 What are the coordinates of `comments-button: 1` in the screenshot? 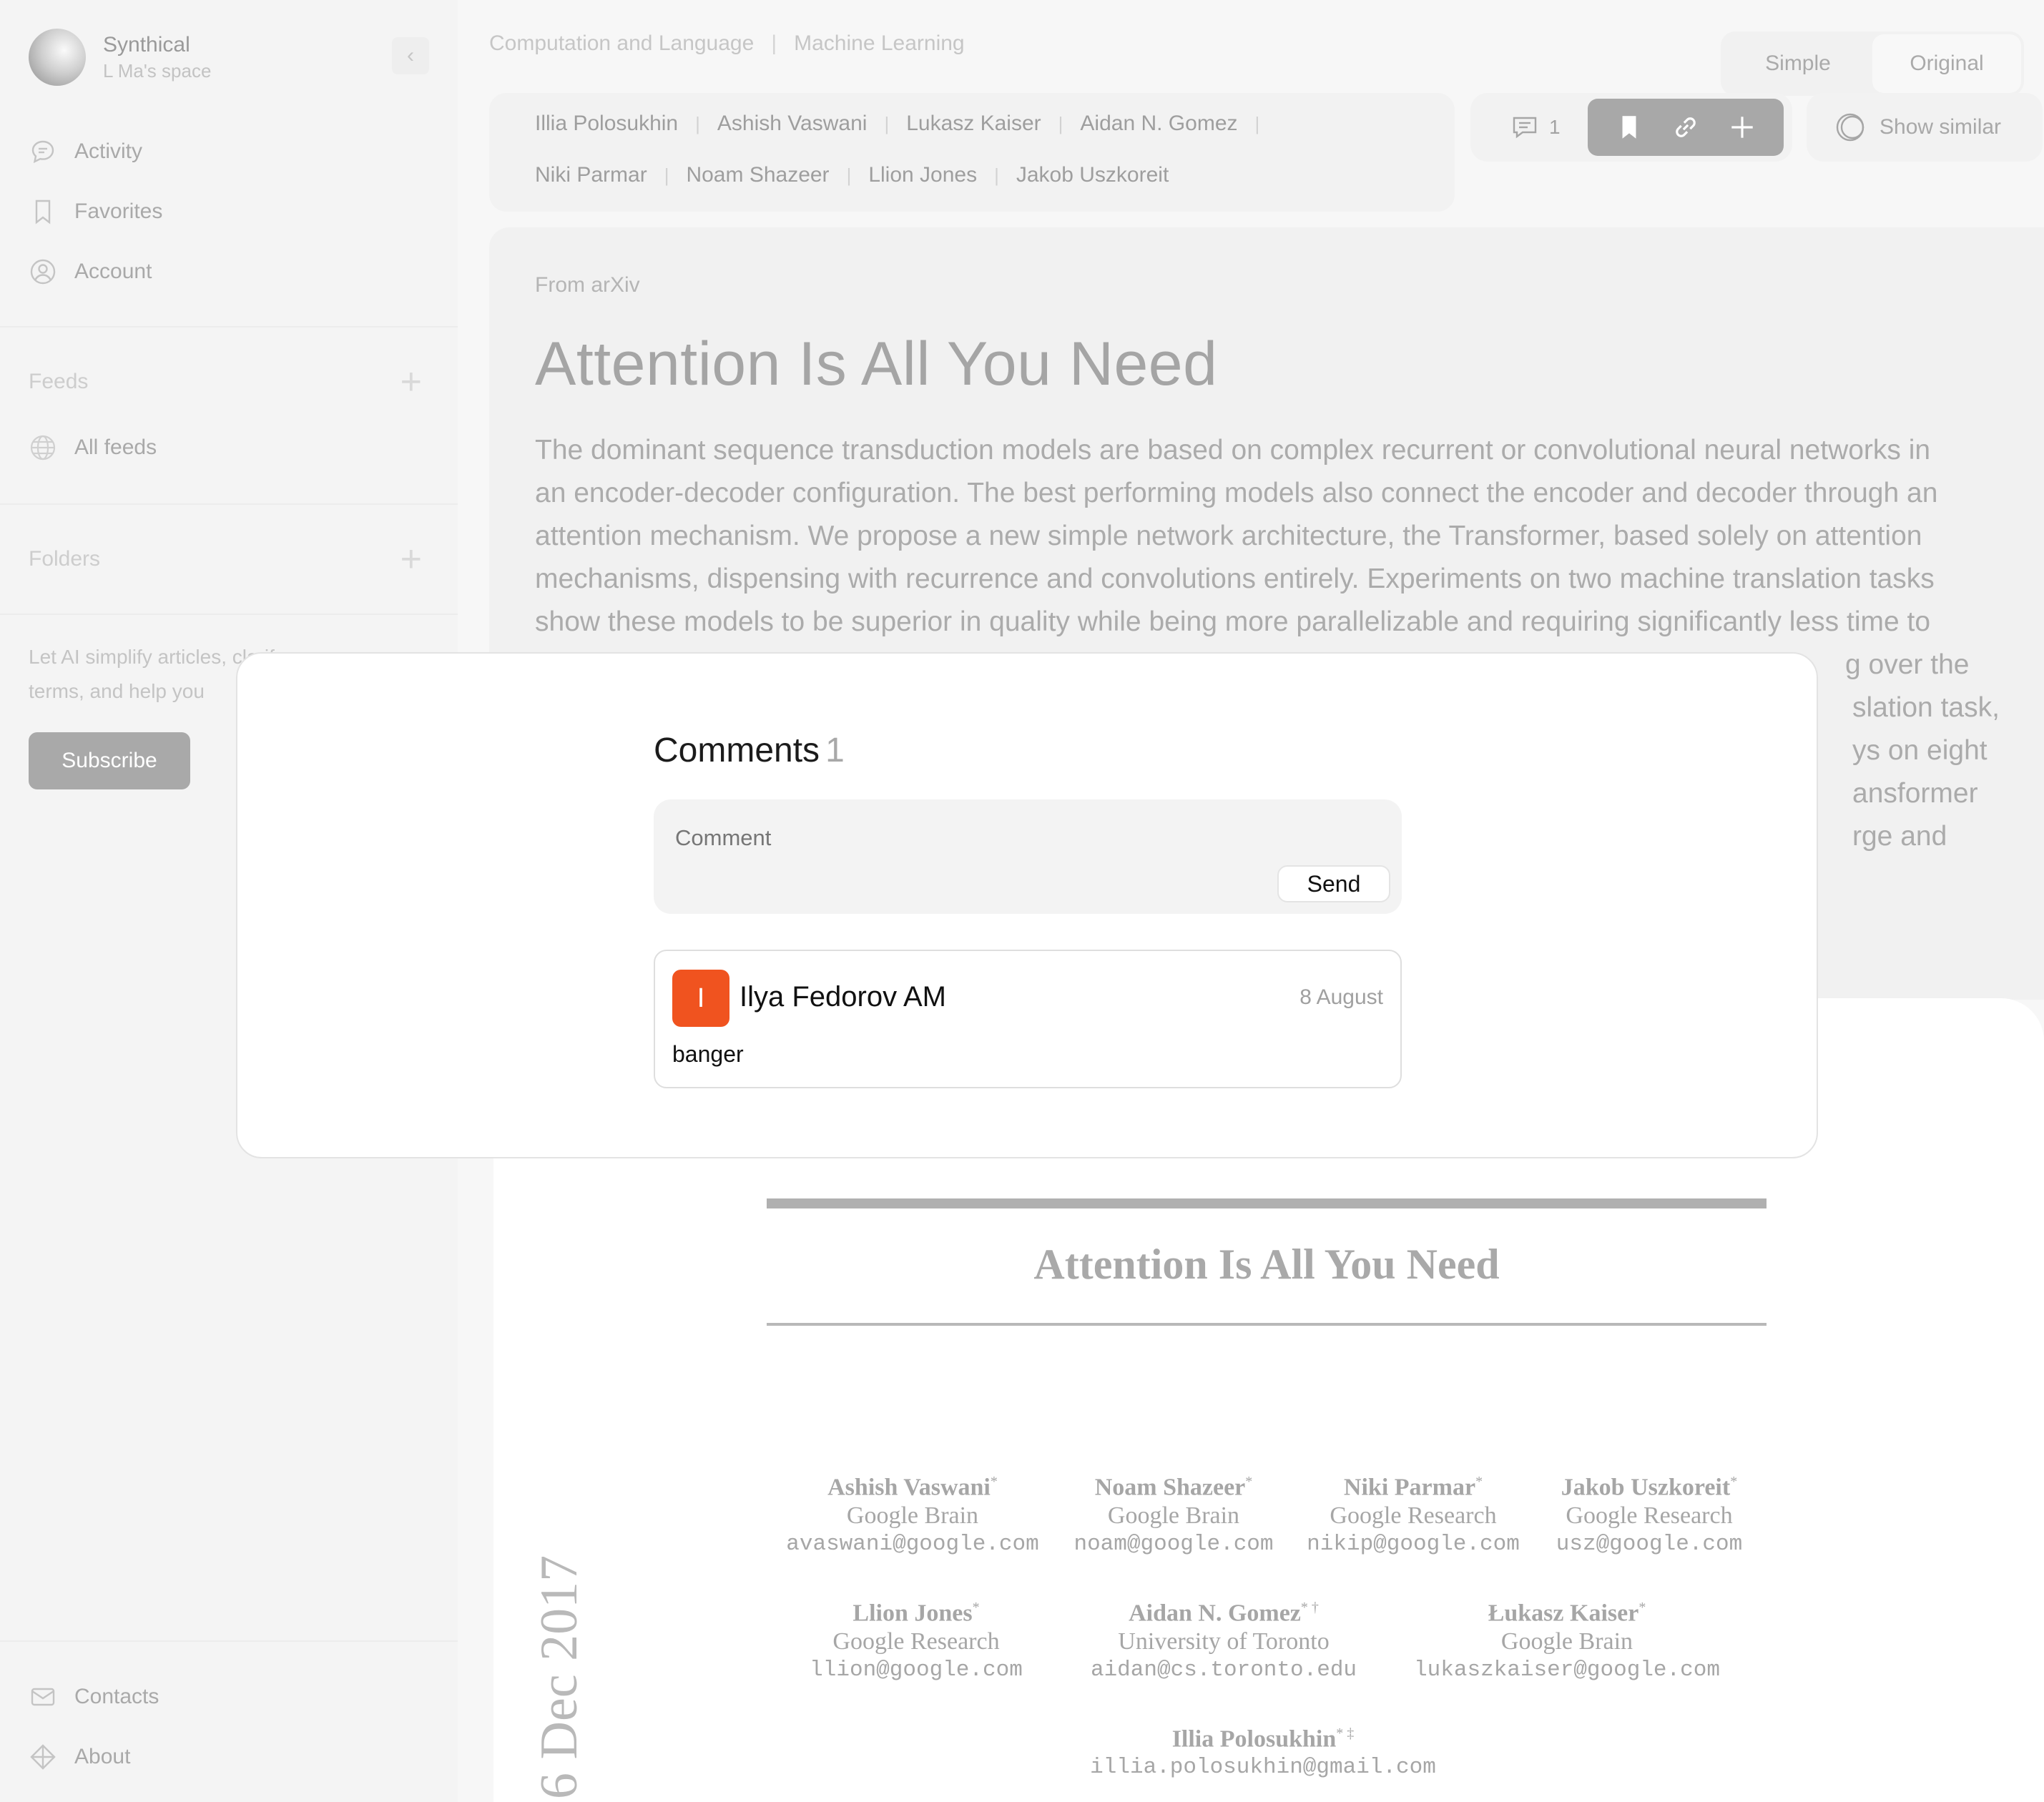 It's located at (1535, 127).